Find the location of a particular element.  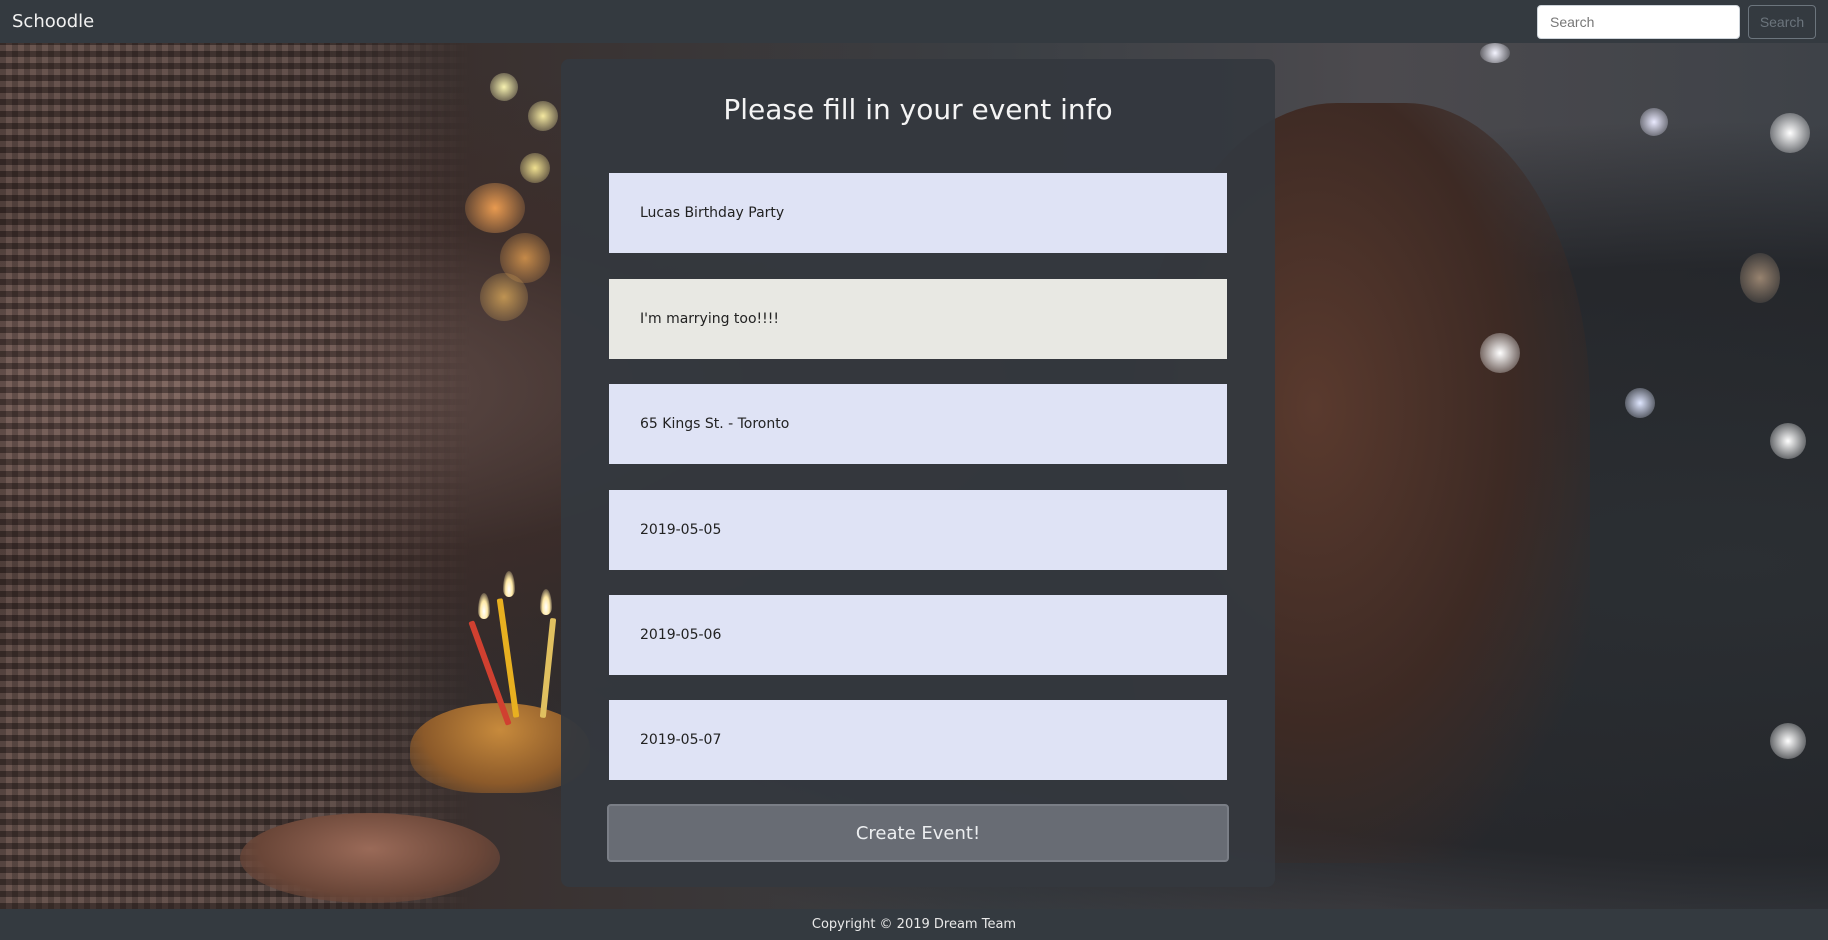

background-hand is located at coordinates (370, 858).